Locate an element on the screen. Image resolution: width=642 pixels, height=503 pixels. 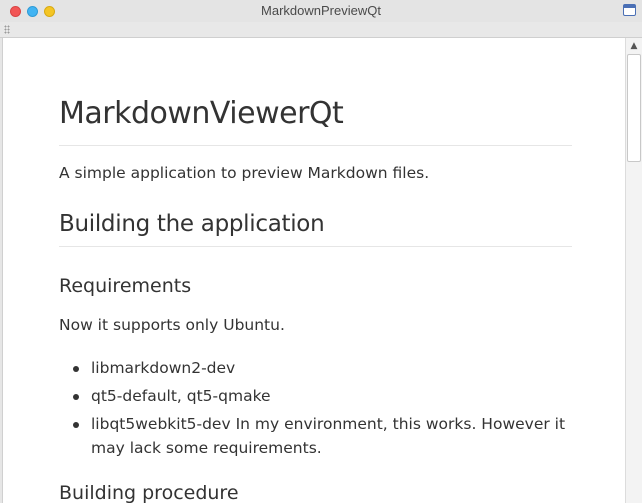
window-menu-icon is located at coordinates (629, 10).